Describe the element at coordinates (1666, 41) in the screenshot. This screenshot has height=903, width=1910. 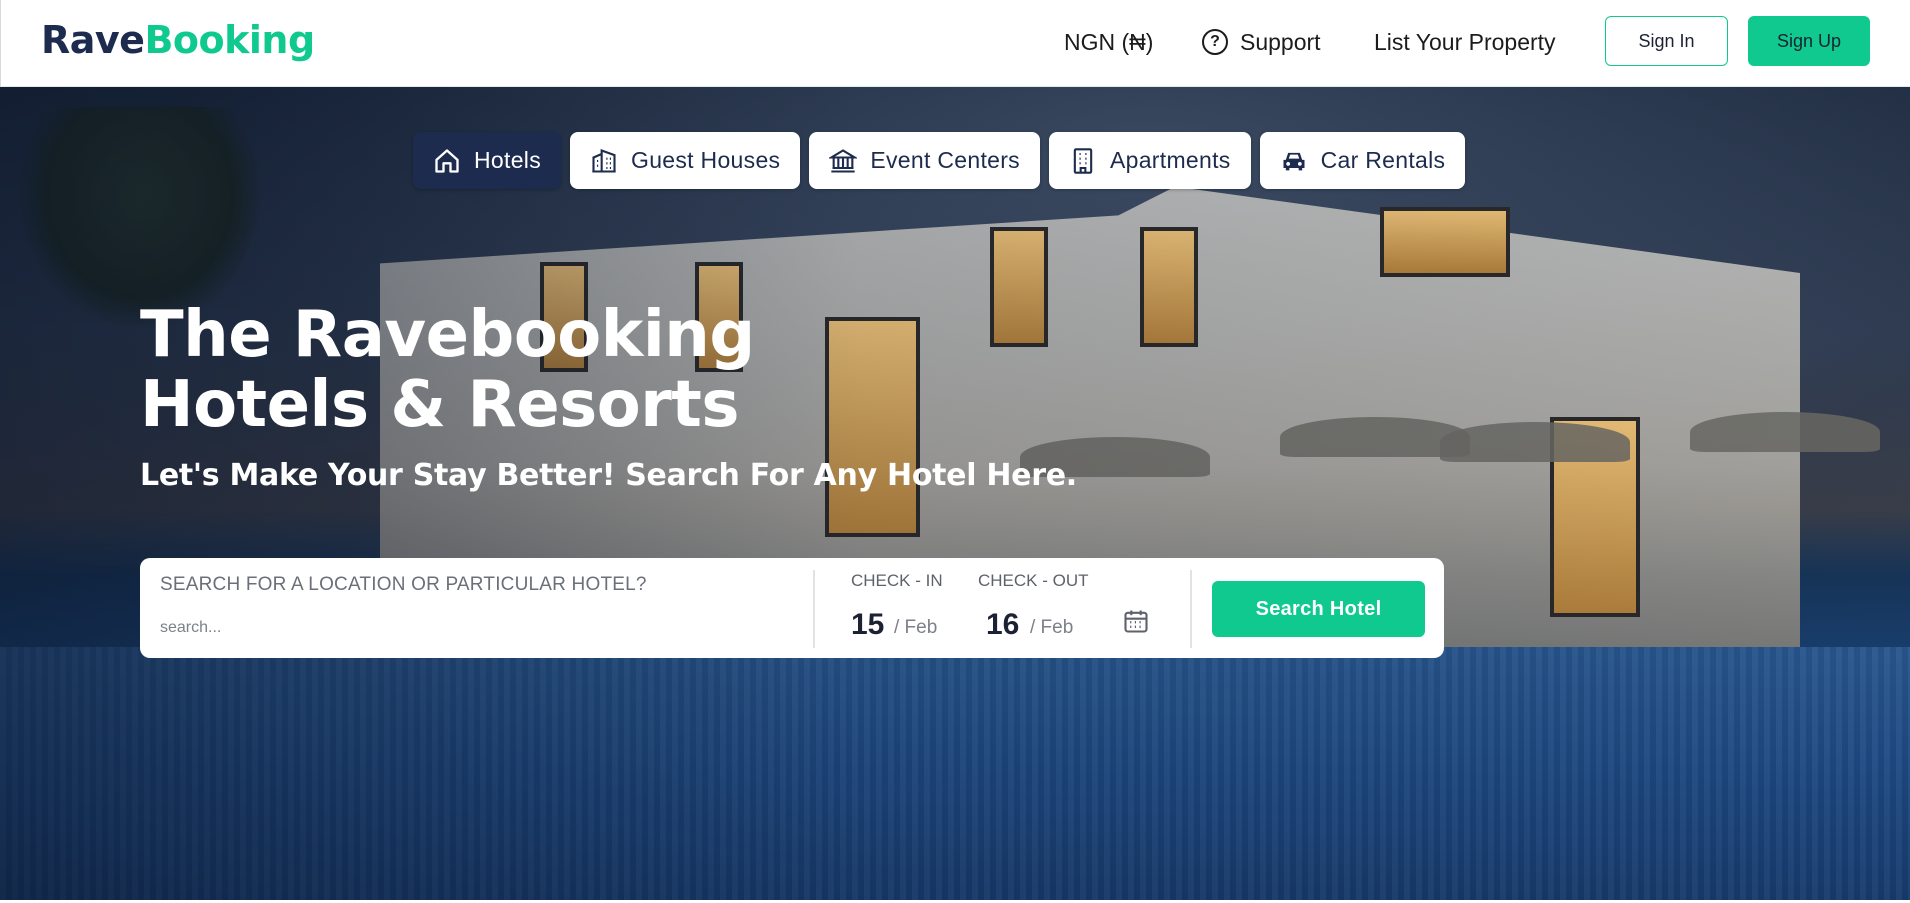
I see `sign-in-button: Sign In` at that location.